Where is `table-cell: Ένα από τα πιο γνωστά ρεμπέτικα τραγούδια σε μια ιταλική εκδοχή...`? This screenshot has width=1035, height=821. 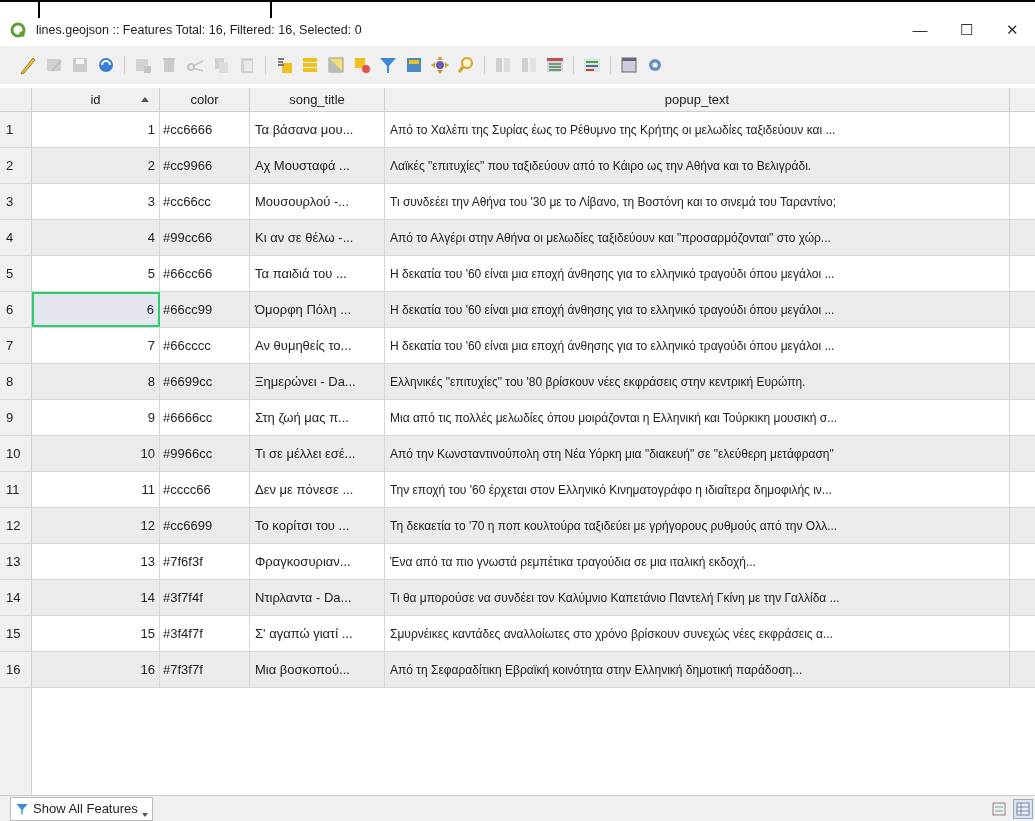
table-cell: Ένα από τα πιο γνωστά ρεμπέτικα τραγούδια σε μια ιταλική εκδοχή... is located at coordinates (697, 561).